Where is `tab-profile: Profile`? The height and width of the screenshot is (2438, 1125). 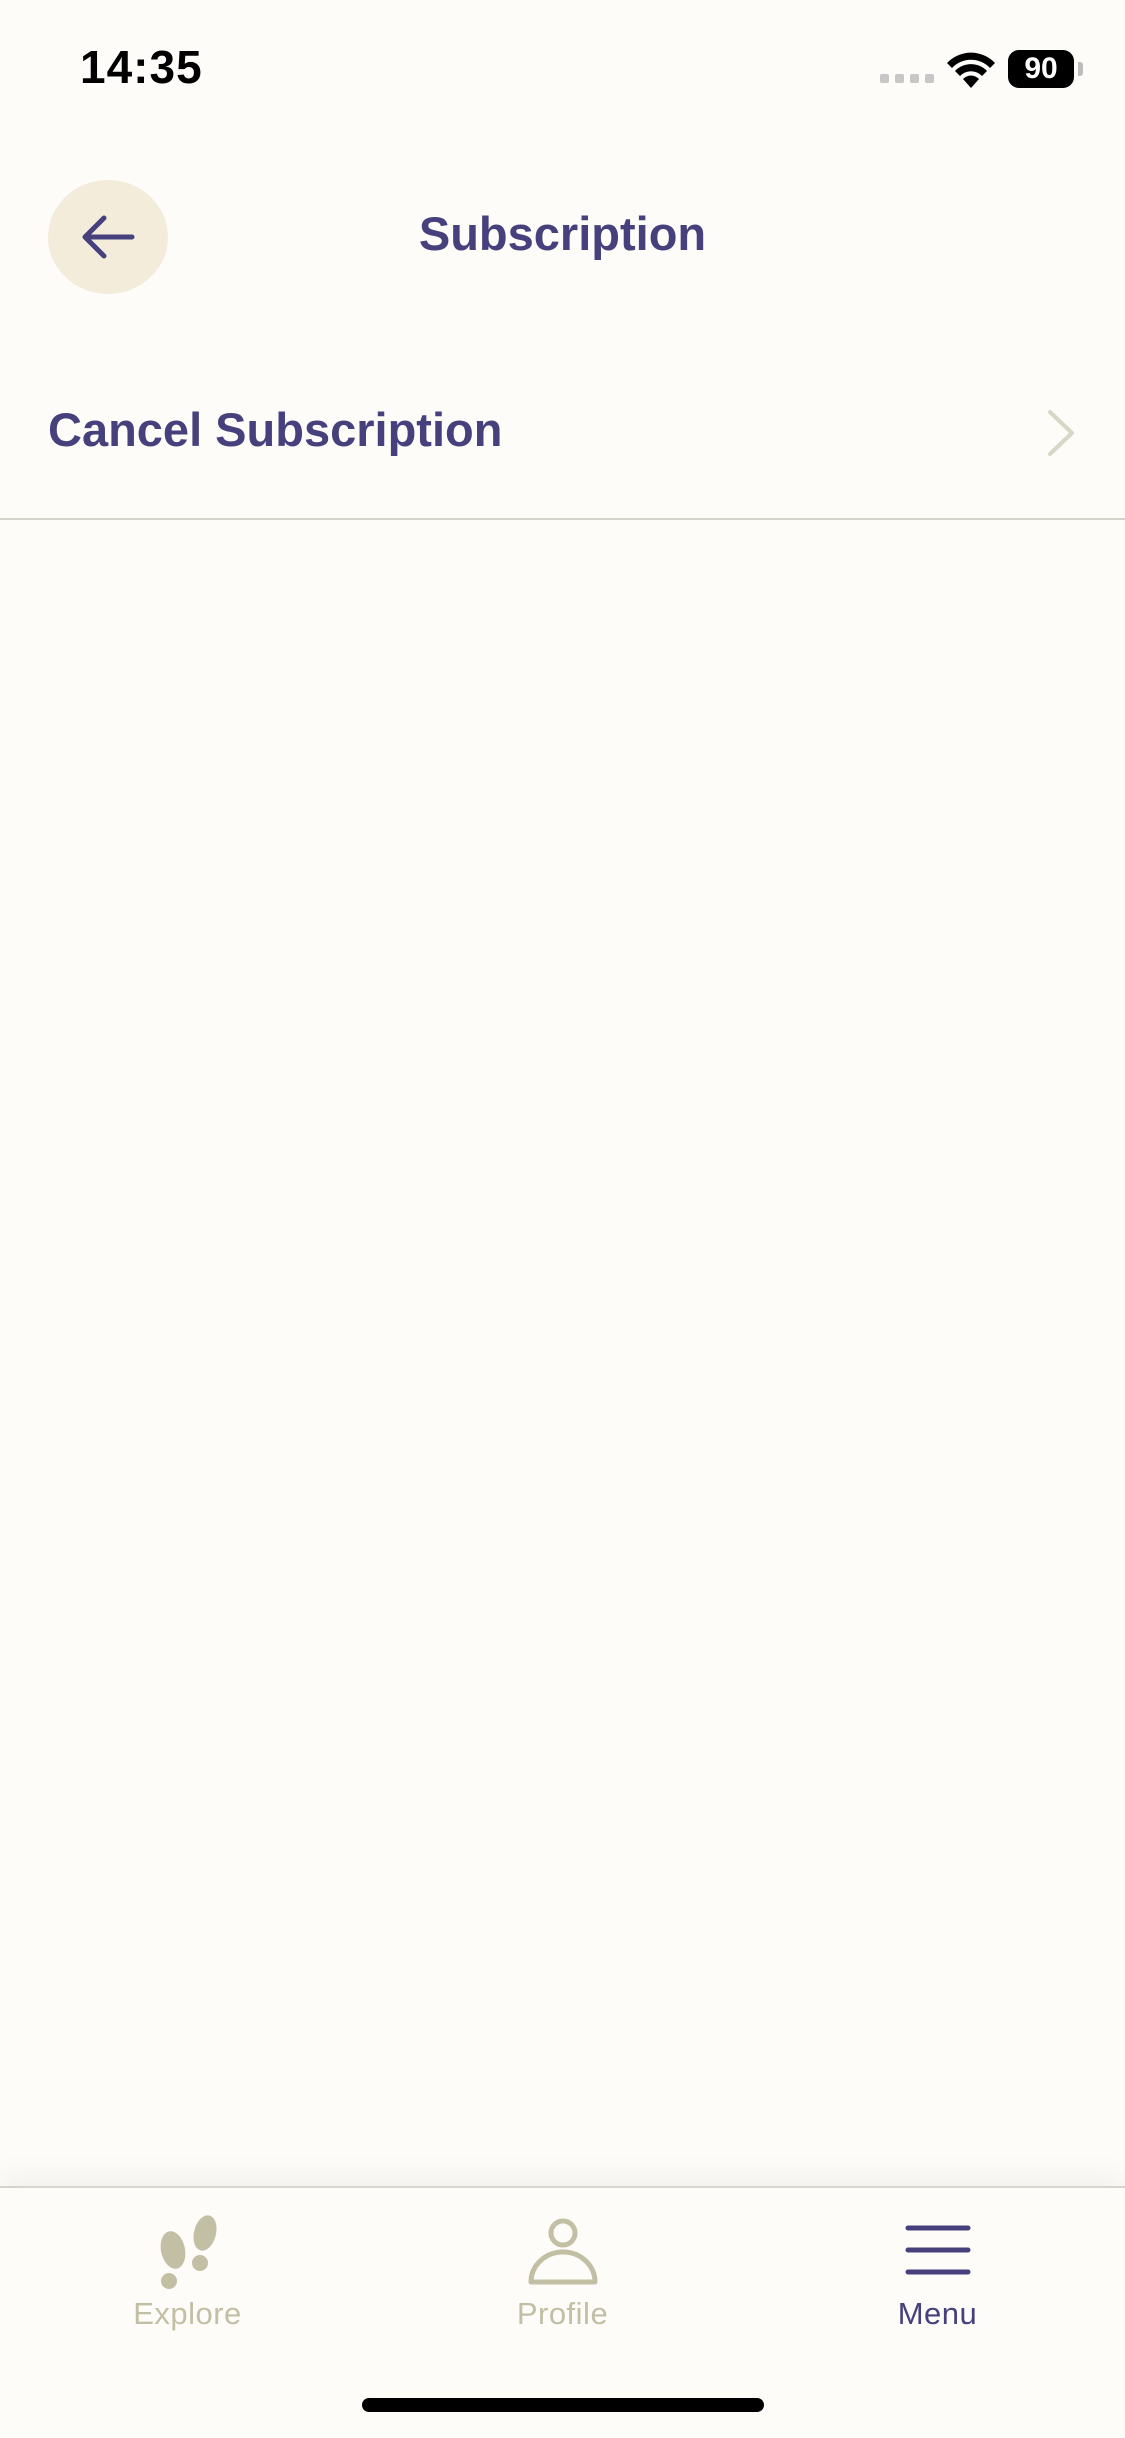 tab-profile: Profile is located at coordinates (562, 2268).